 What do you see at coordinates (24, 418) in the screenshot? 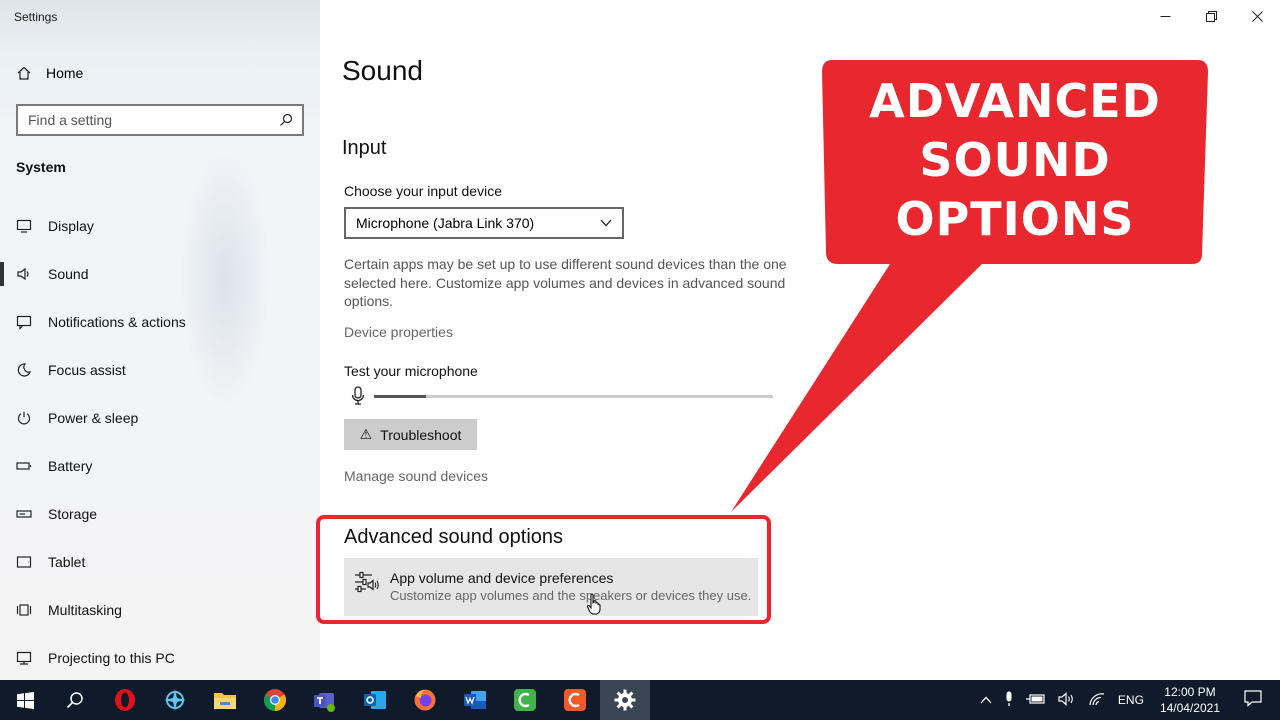
I see `power-icon` at bounding box center [24, 418].